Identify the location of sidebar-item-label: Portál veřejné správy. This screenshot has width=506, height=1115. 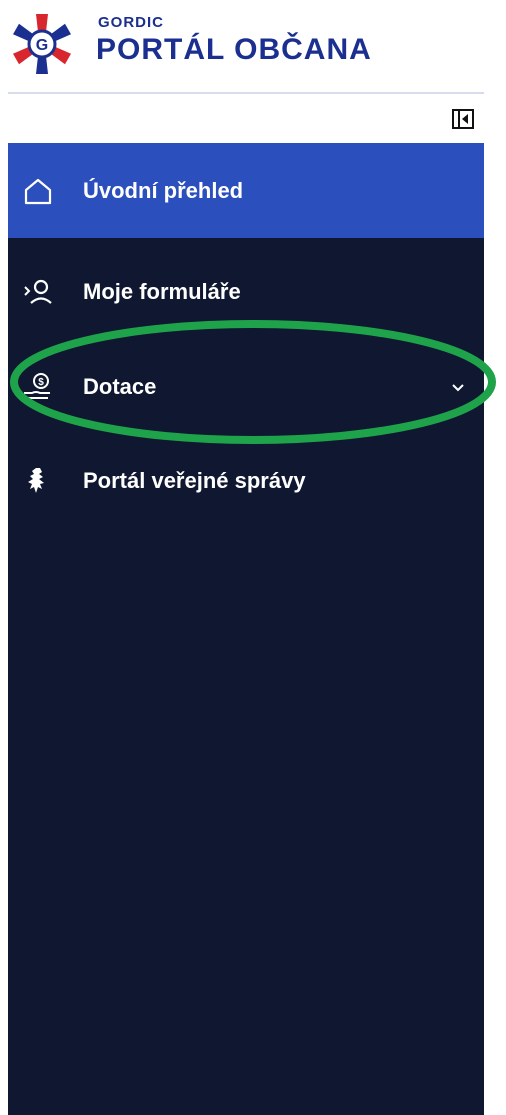
(194, 480).